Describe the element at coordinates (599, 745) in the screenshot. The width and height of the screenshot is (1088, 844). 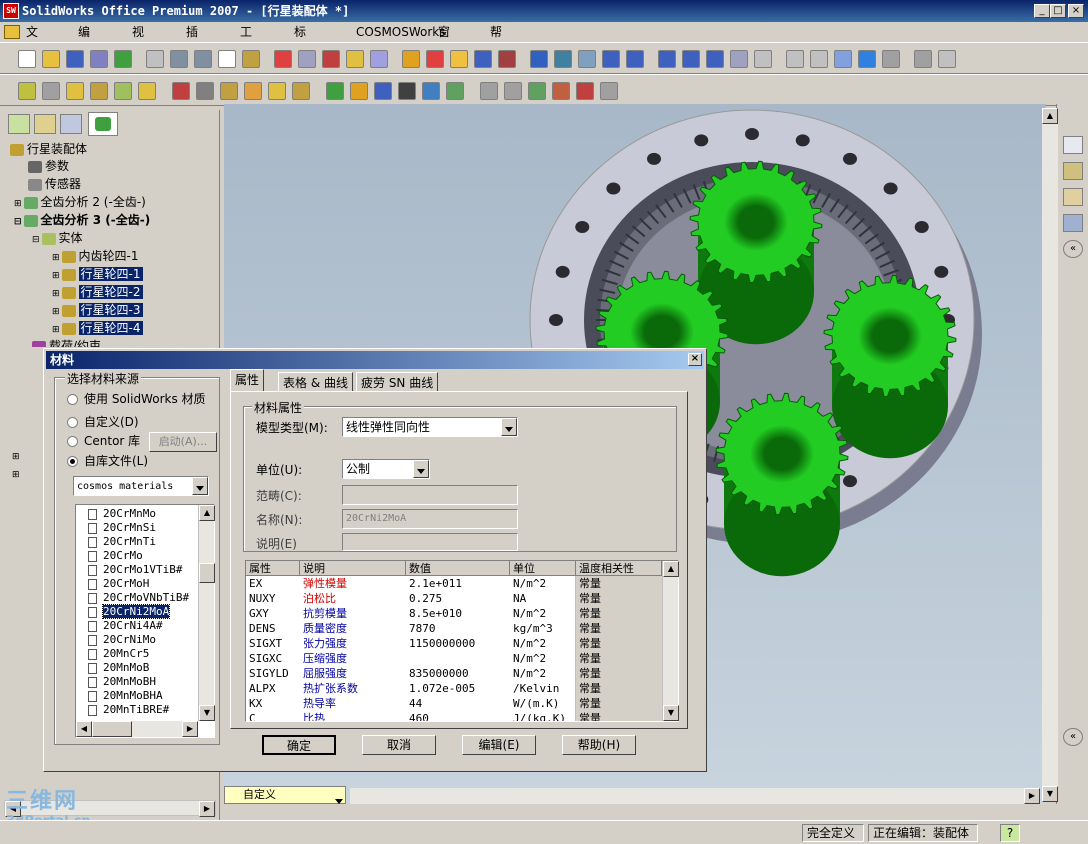
I see `help-button: 帮助(H)` at that location.